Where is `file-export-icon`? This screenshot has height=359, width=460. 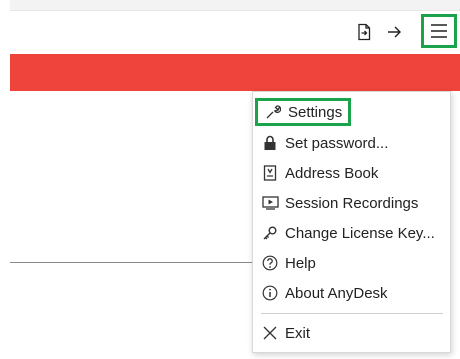
file-export-icon is located at coordinates (364, 32).